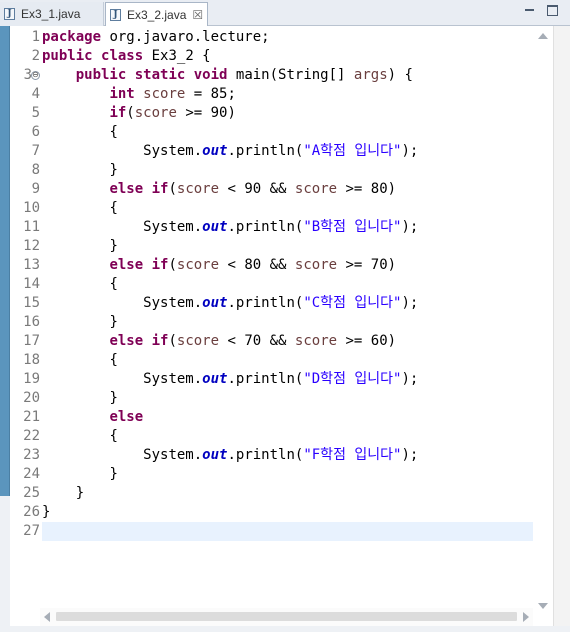 The height and width of the screenshot is (632, 570). What do you see at coordinates (35, 75) in the screenshot?
I see `fold-collapse-icon: ⊖` at bounding box center [35, 75].